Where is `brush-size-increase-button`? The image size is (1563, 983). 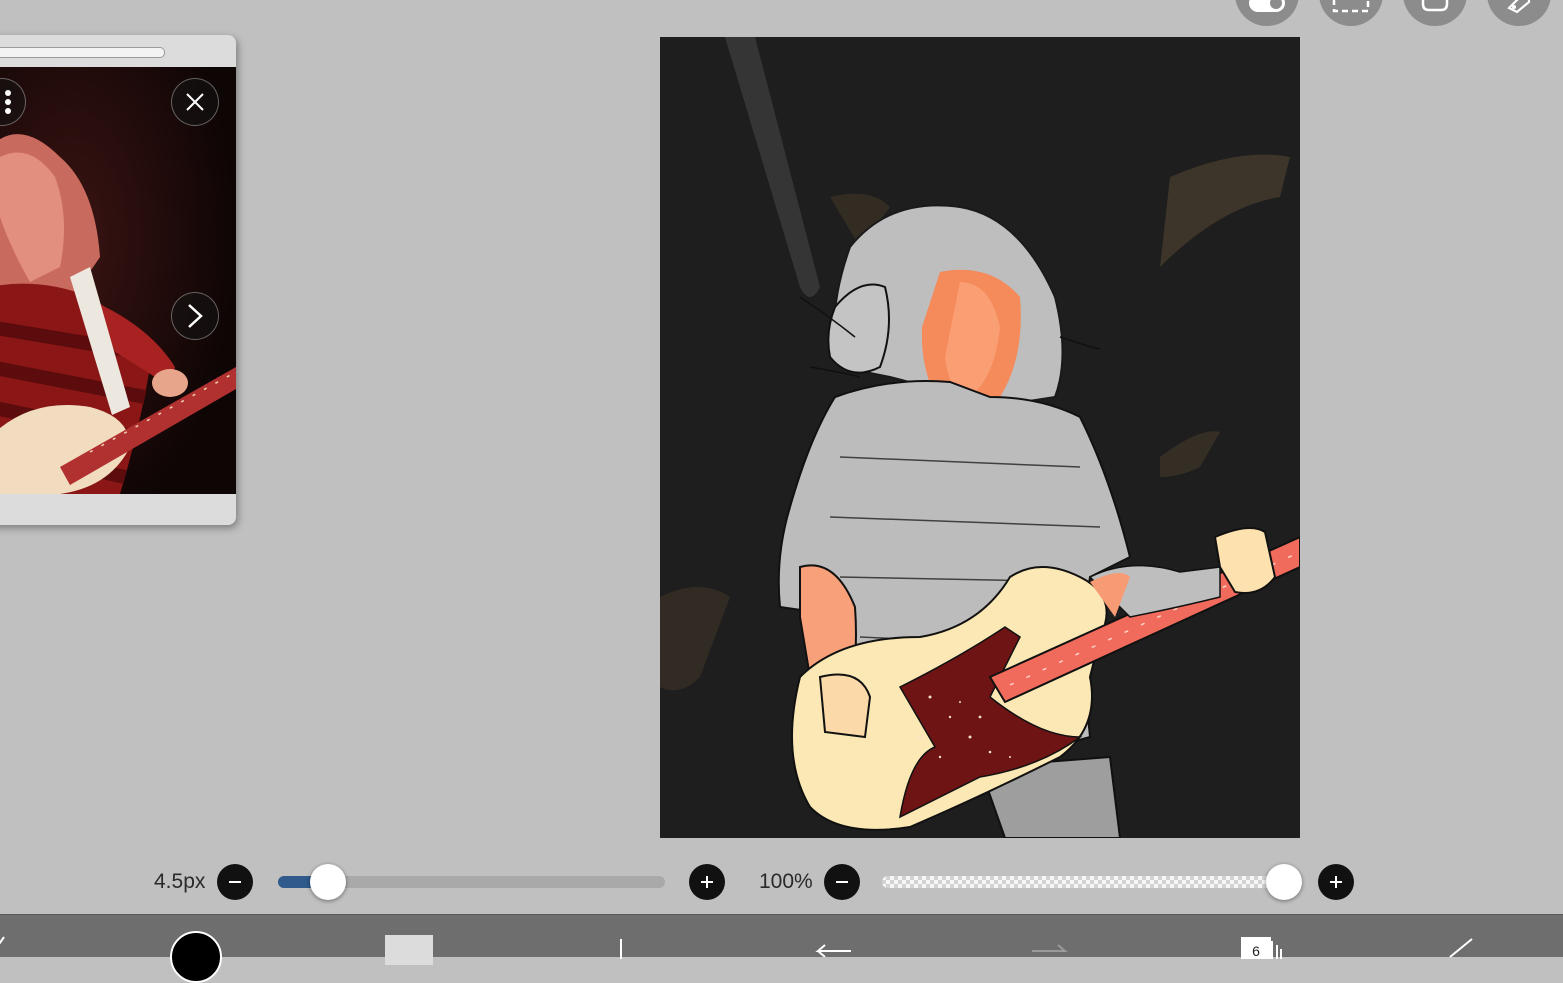
brush-size-increase-button is located at coordinates (707, 882).